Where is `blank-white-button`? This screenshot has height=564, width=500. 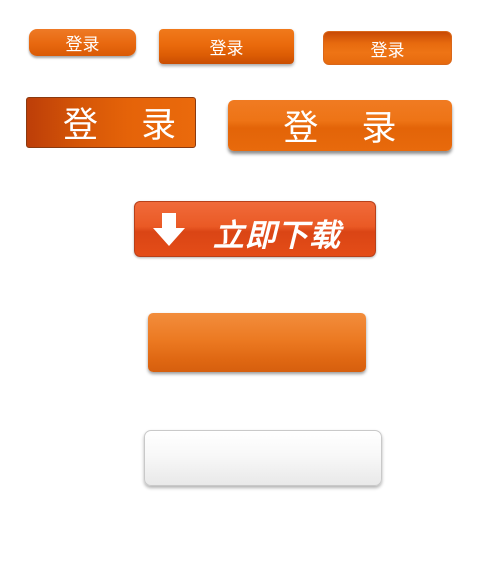
blank-white-button is located at coordinates (263, 458).